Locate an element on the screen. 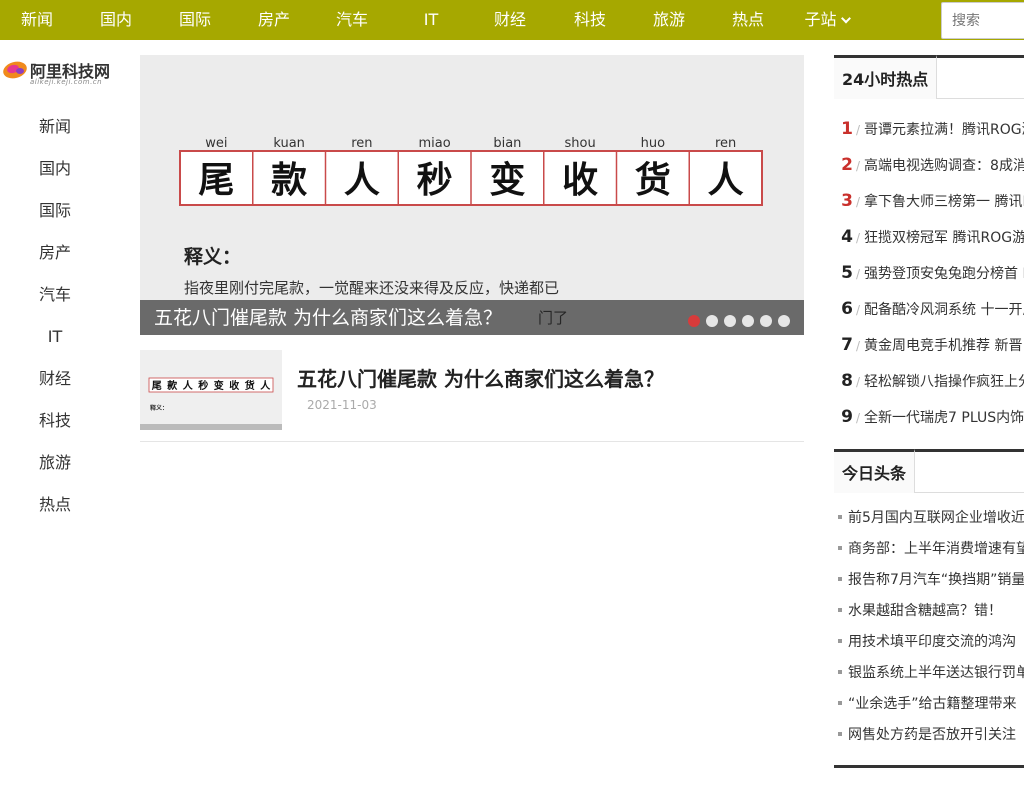  thumb-character: 人 is located at coordinates (188, 385).